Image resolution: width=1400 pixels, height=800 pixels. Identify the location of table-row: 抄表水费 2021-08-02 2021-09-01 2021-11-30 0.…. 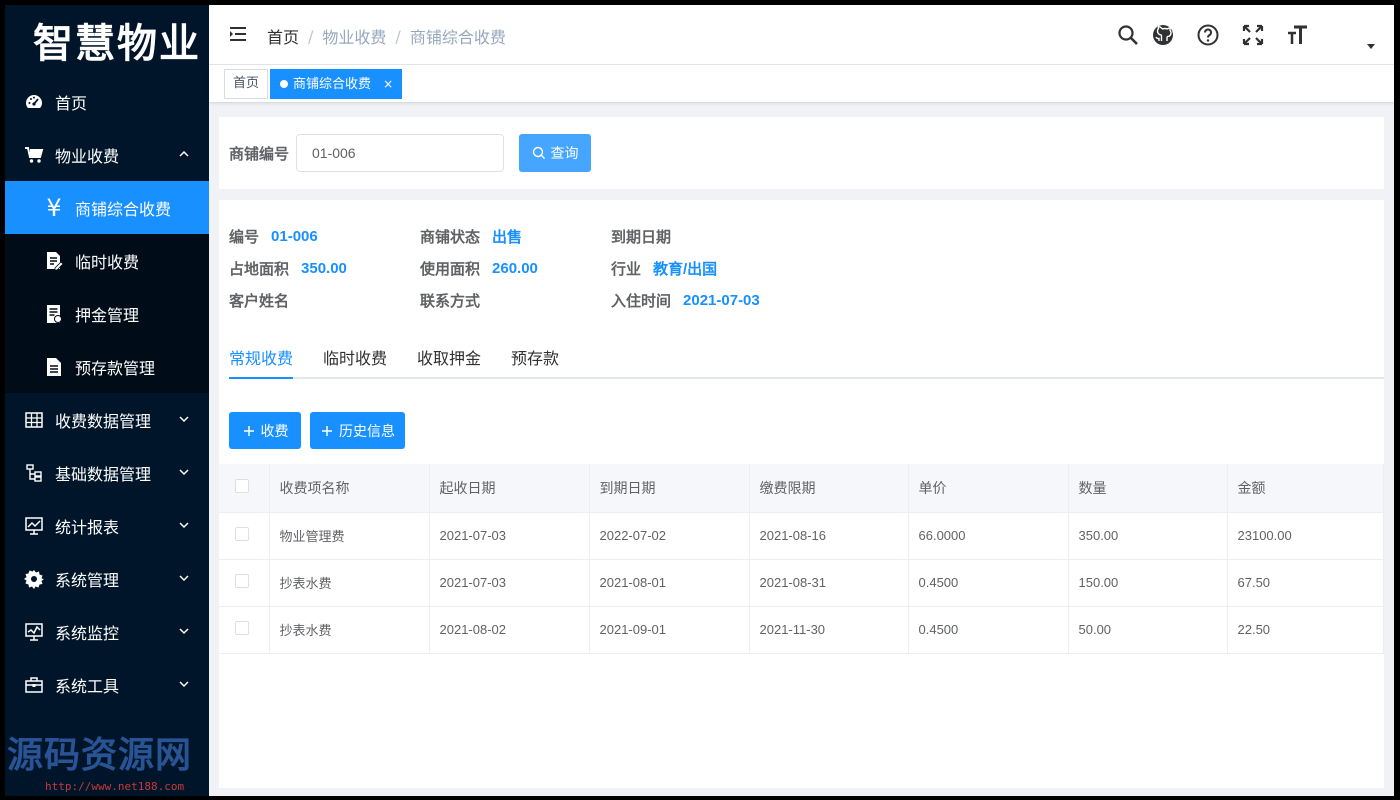
(801, 630).